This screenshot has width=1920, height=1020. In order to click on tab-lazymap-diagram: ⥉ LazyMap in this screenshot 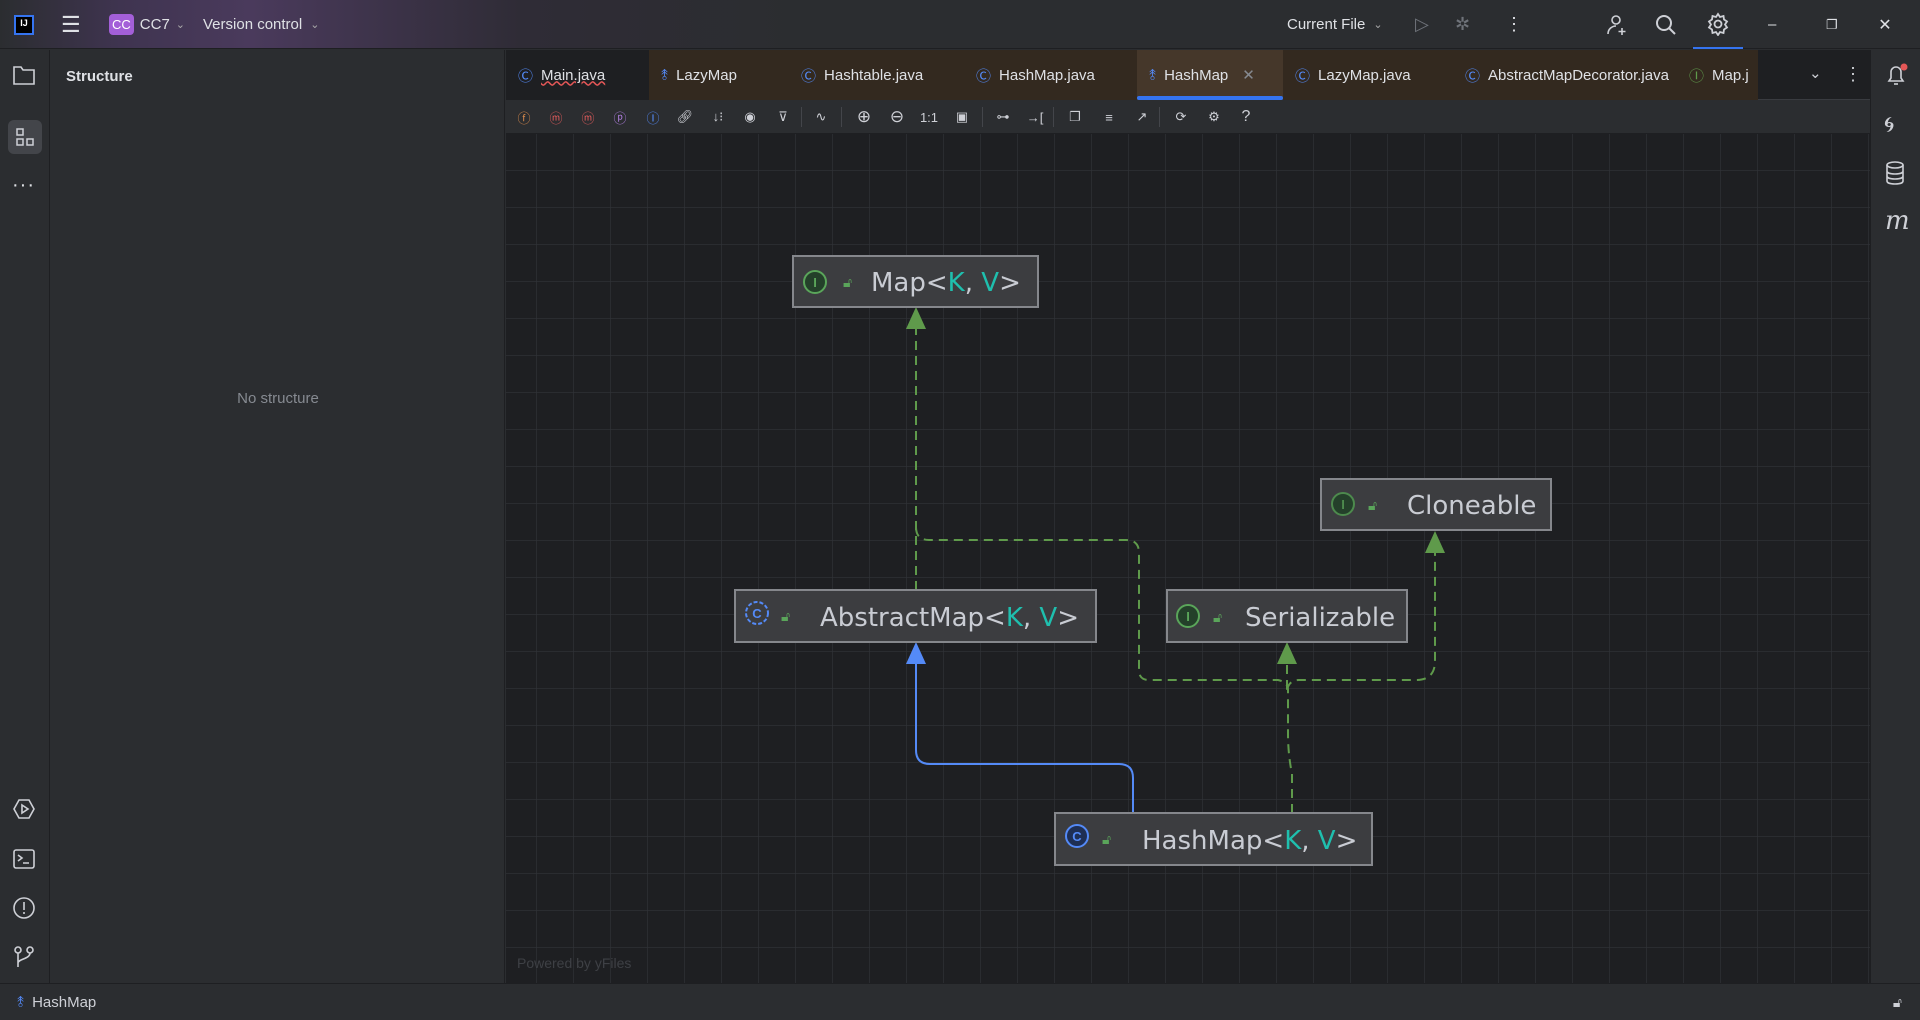, I will do `click(719, 75)`.